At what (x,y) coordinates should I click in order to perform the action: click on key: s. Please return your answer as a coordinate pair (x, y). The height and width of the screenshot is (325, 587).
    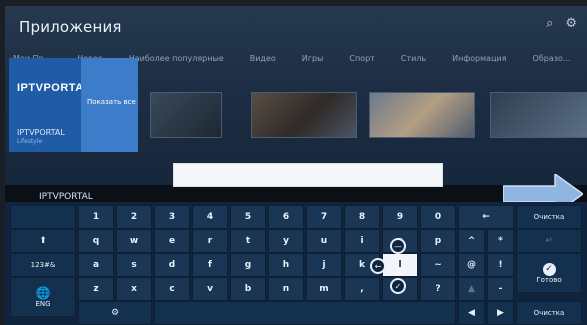
    Looking at the image, I should click on (134, 265).